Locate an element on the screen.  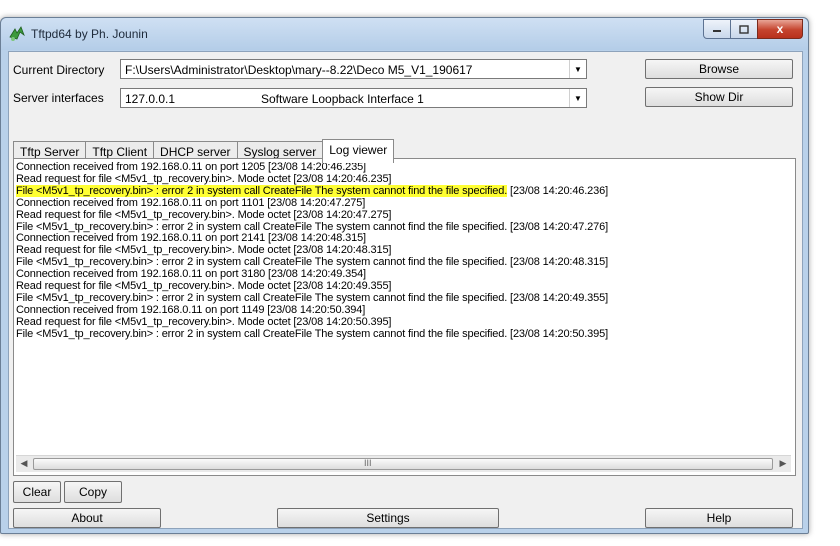
copy-button: Copy is located at coordinates (93, 492).